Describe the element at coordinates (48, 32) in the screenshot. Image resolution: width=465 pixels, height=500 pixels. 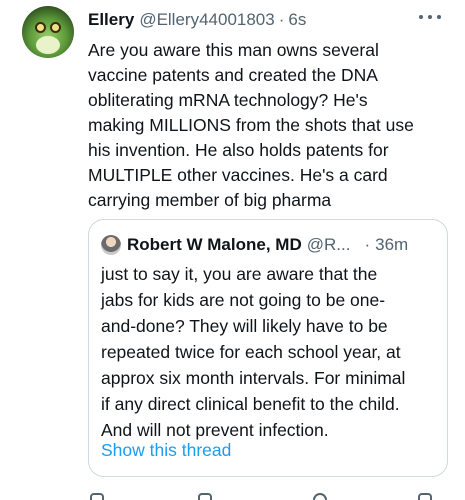
I see `author-avatar` at that location.